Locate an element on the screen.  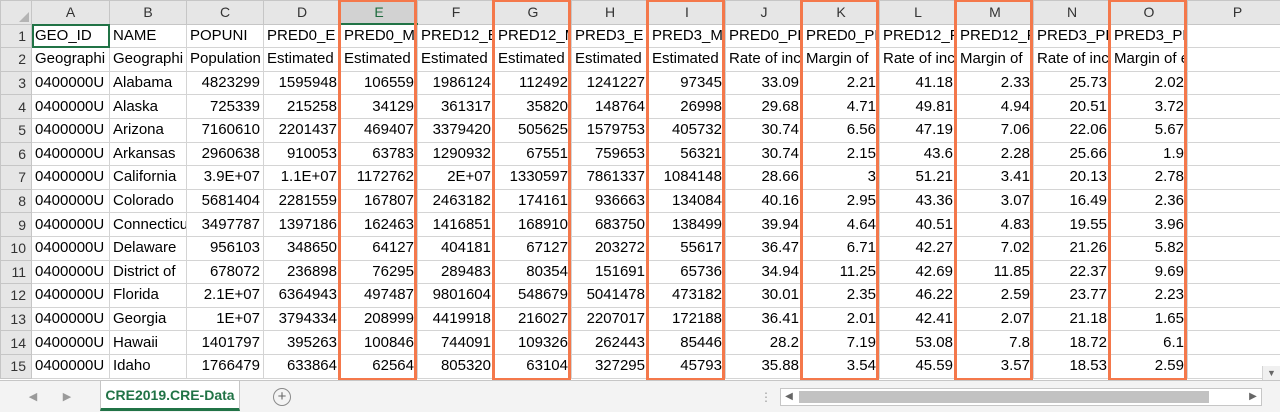
cell: 216027 is located at coordinates (533, 319).